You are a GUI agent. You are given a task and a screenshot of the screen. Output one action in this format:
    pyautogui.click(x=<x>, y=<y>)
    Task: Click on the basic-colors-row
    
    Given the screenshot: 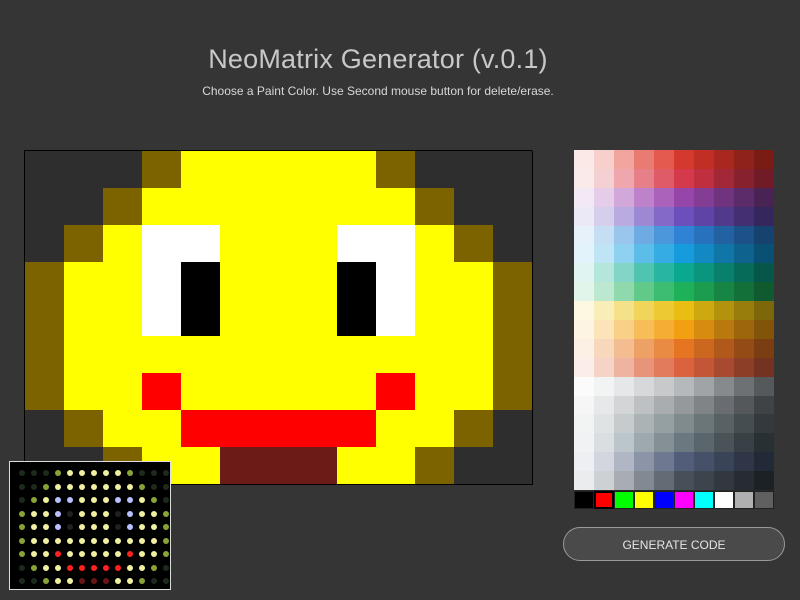 What is the action you would take?
    pyautogui.click(x=674, y=500)
    